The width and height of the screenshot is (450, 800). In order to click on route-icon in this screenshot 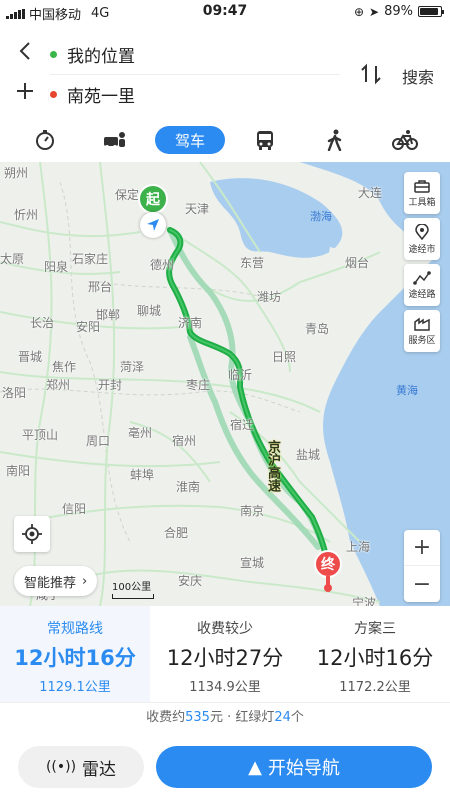, I will do `click(422, 277)`.